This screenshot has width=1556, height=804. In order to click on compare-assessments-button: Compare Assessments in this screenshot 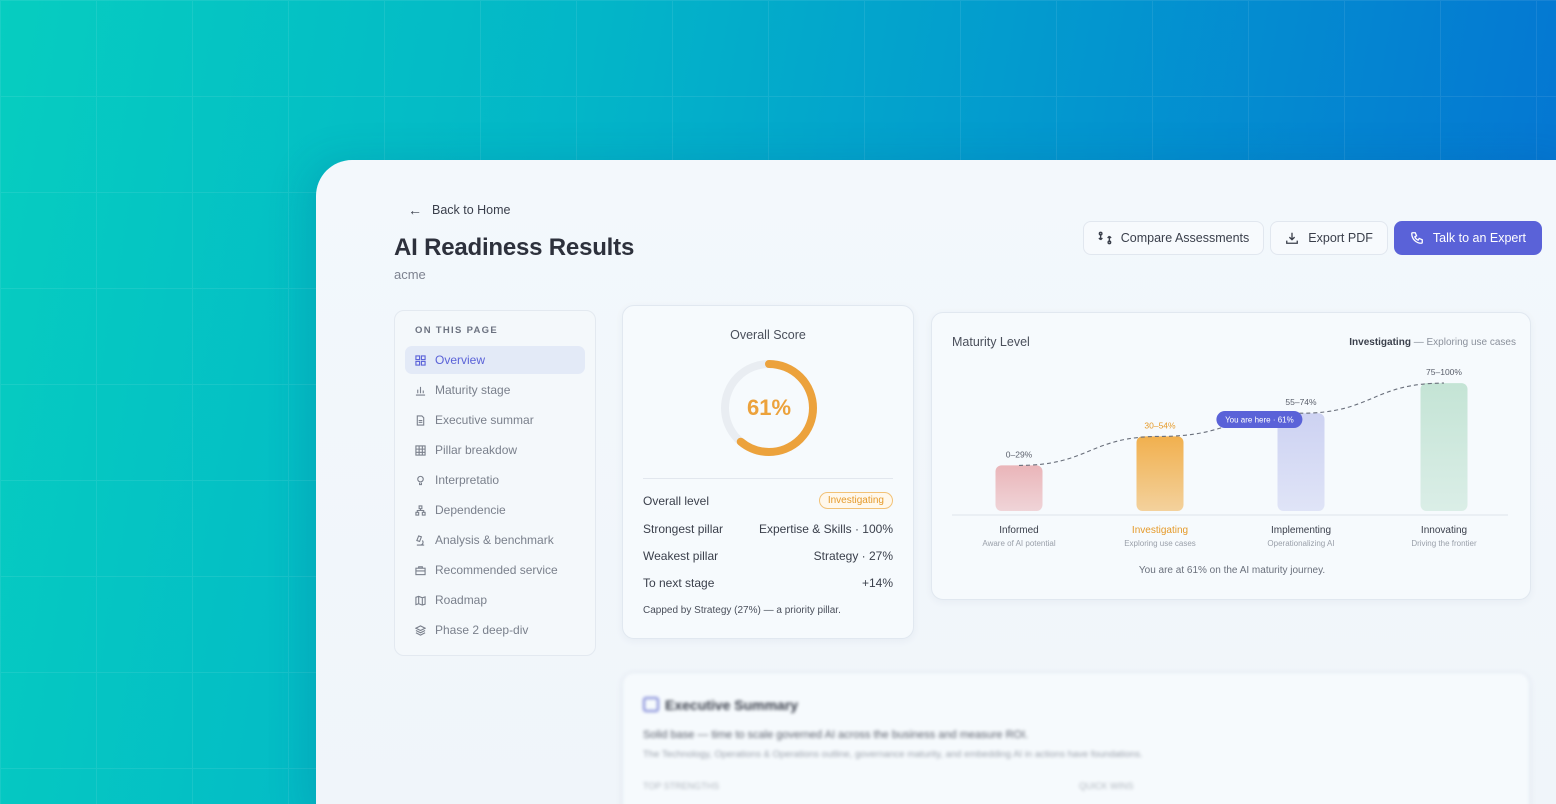, I will do `click(1173, 238)`.